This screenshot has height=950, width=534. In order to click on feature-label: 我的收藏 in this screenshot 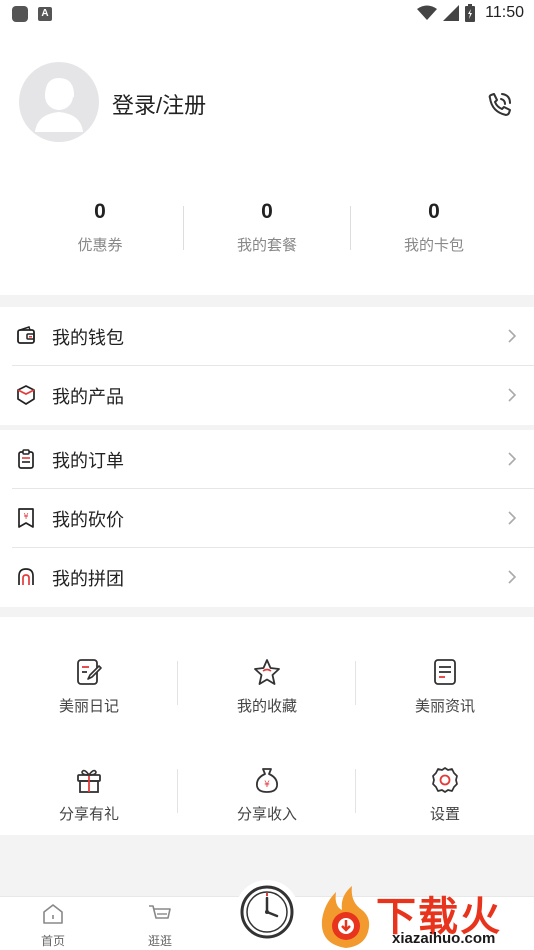, I will do `click(266, 706)`.